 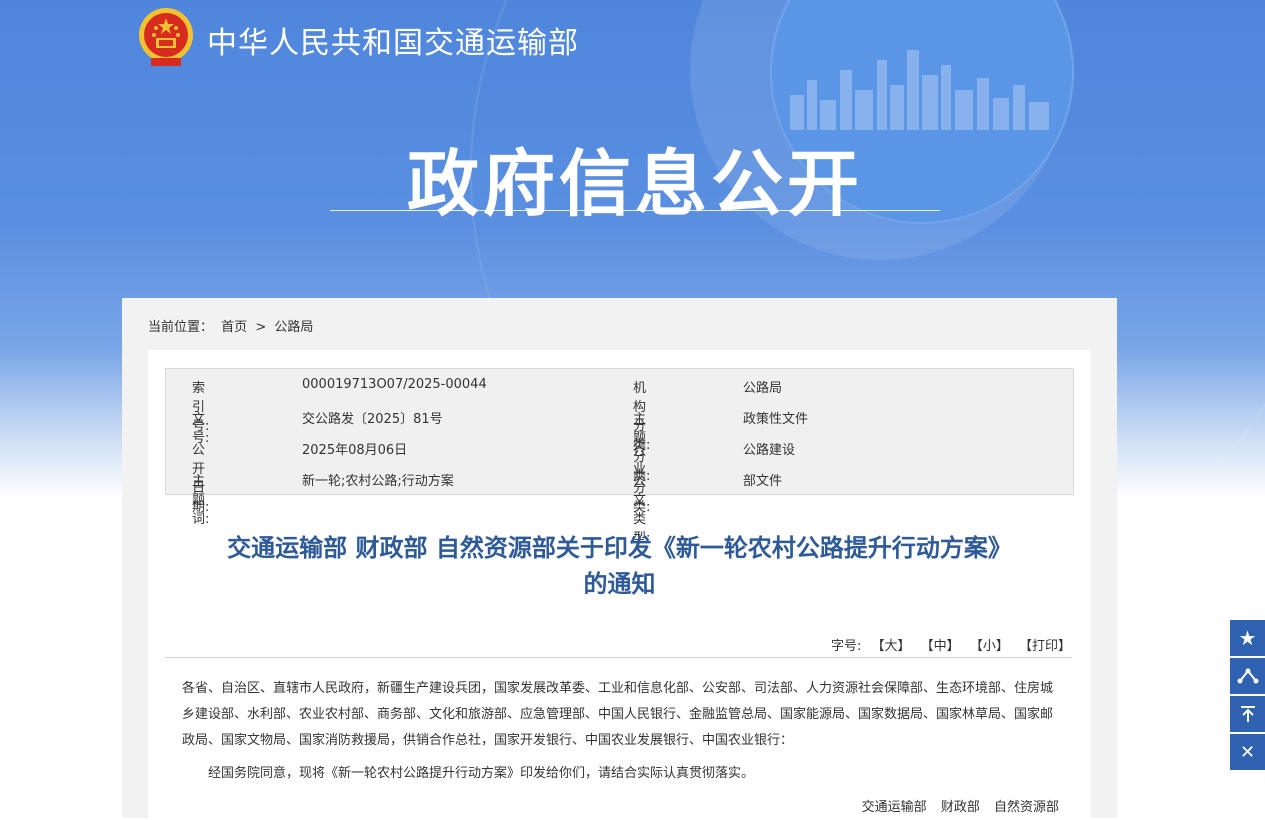 I want to click on city-skyline-illustration, so click(x=919, y=90).